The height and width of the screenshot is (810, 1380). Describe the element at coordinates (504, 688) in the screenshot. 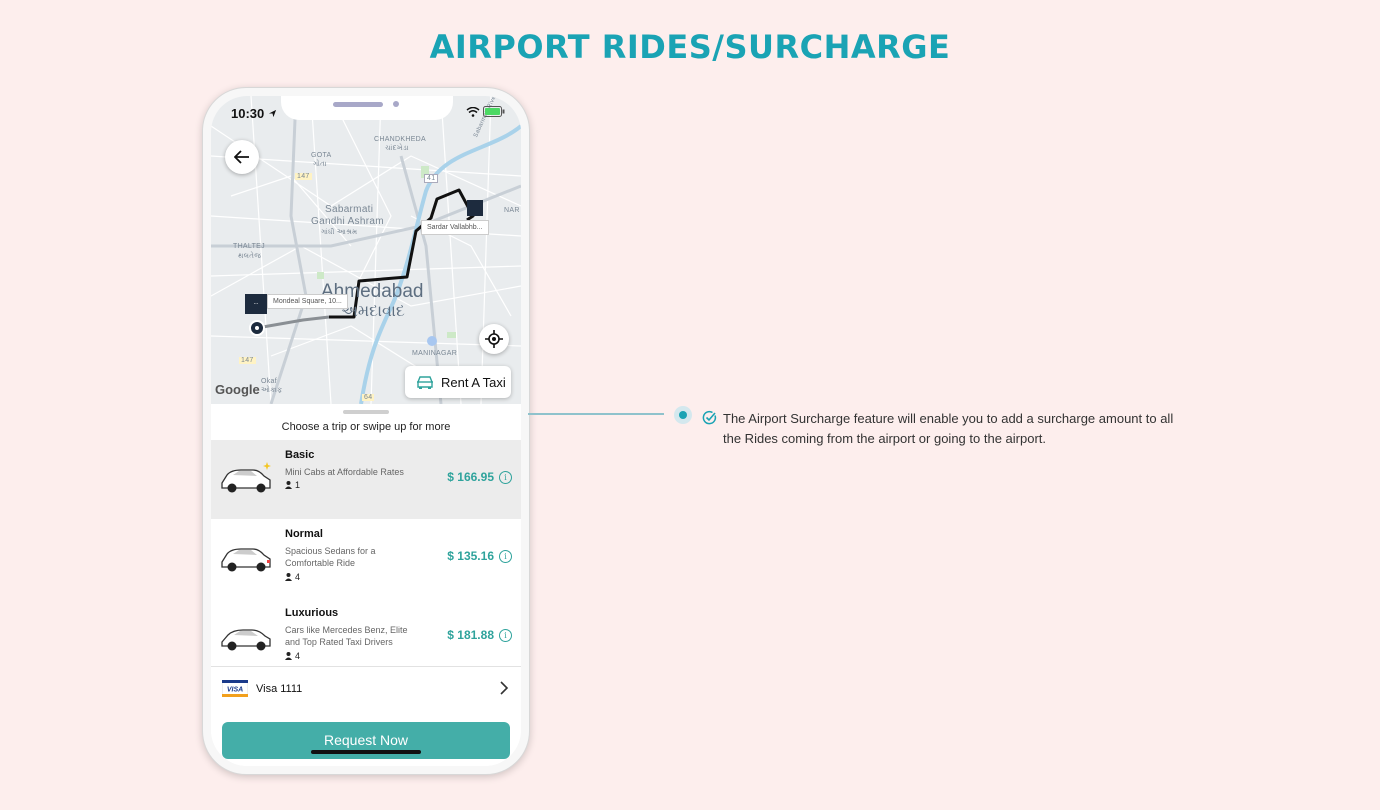

I see `chevron-right-icon` at that location.